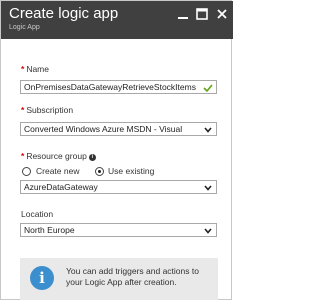 Image resolution: width=320 pixels, height=300 pixels. I want to click on subscription-select: Converted Windows Azure MSDN - Visual, so click(118, 129).